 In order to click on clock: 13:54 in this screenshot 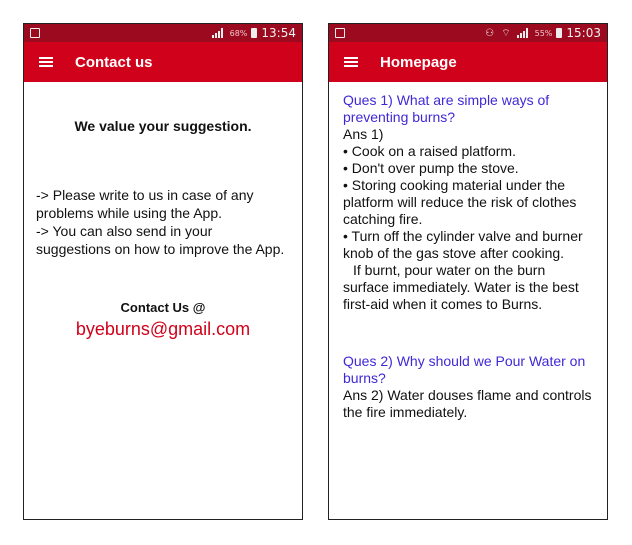, I will do `click(278, 33)`.